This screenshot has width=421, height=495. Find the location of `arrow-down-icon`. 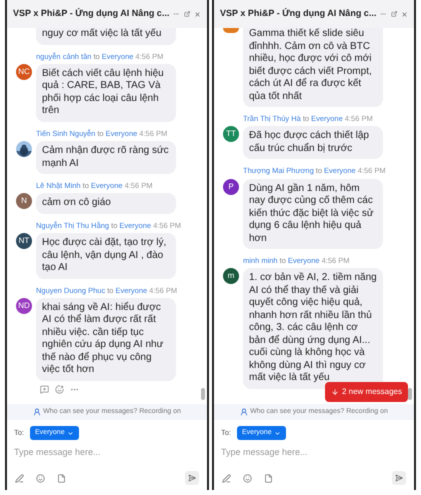

arrow-down-icon is located at coordinates (334, 392).